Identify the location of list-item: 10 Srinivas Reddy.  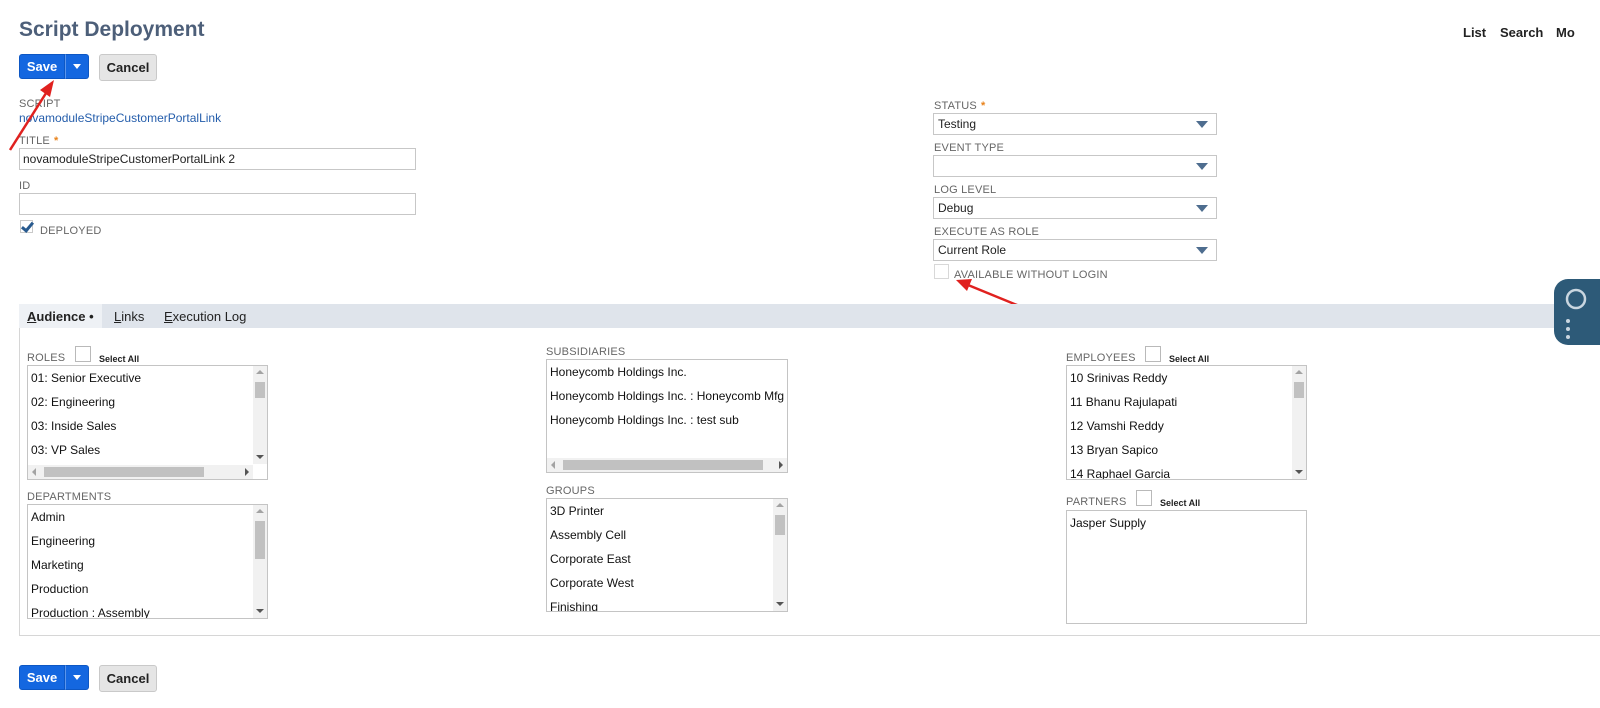
(1186, 378).